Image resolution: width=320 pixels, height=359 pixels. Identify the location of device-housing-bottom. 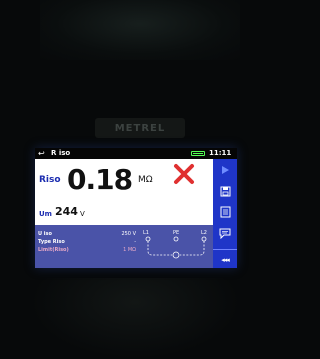
(135, 318).